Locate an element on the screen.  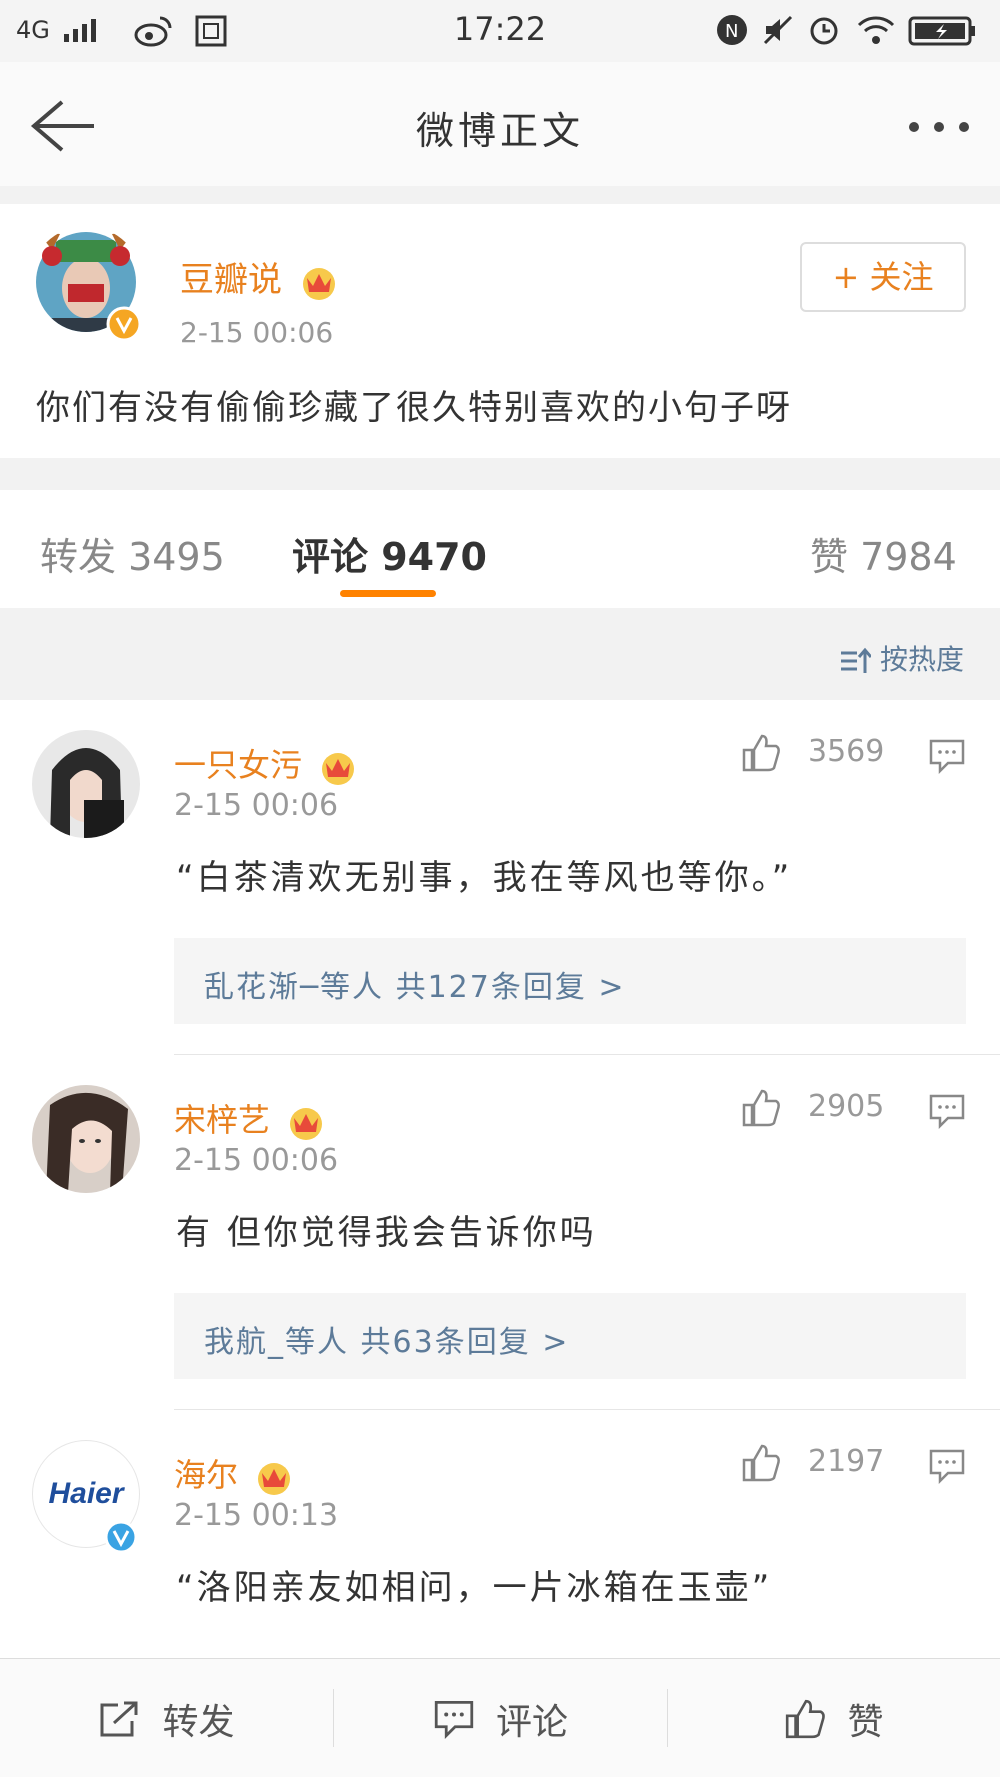
repost-button: 转发 is located at coordinates (166, 1718).